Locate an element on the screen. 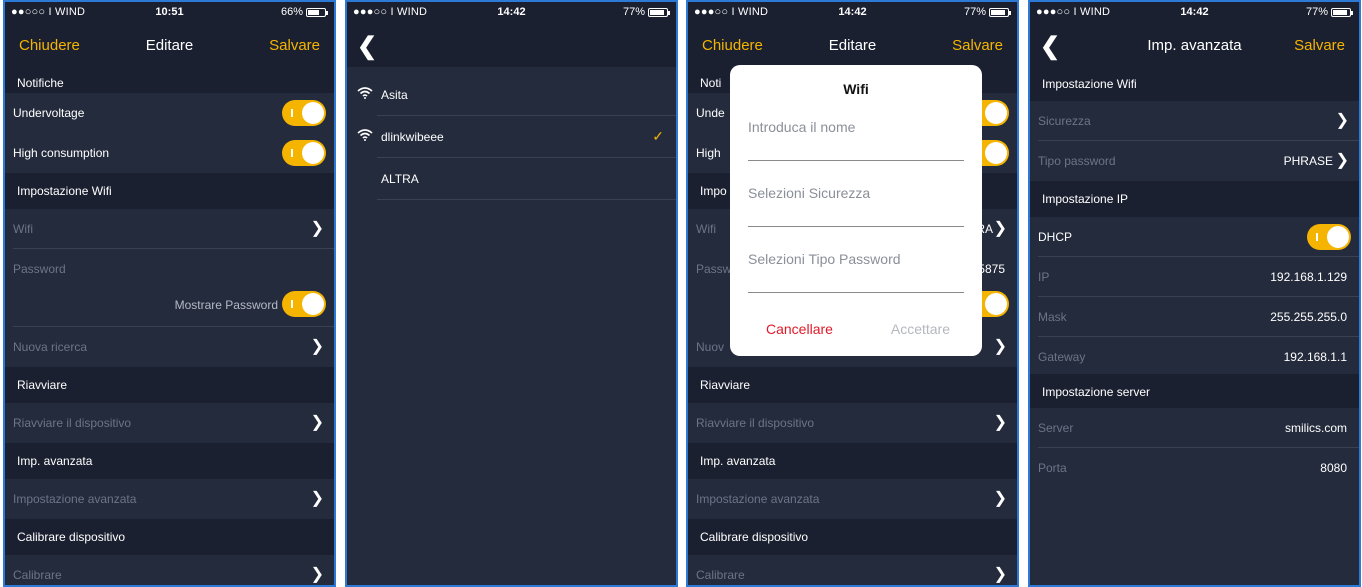 The width and height of the screenshot is (1362, 587). field-placeholder: Introduca il nome is located at coordinates (802, 127).